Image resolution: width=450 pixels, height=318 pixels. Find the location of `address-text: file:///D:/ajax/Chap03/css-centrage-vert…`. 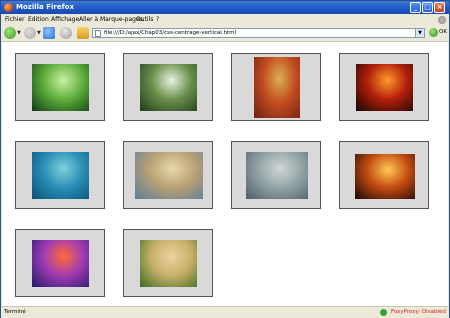

address-text: file:///D:/ajax/Chap03/css-centrage-vert… is located at coordinates (170, 33).